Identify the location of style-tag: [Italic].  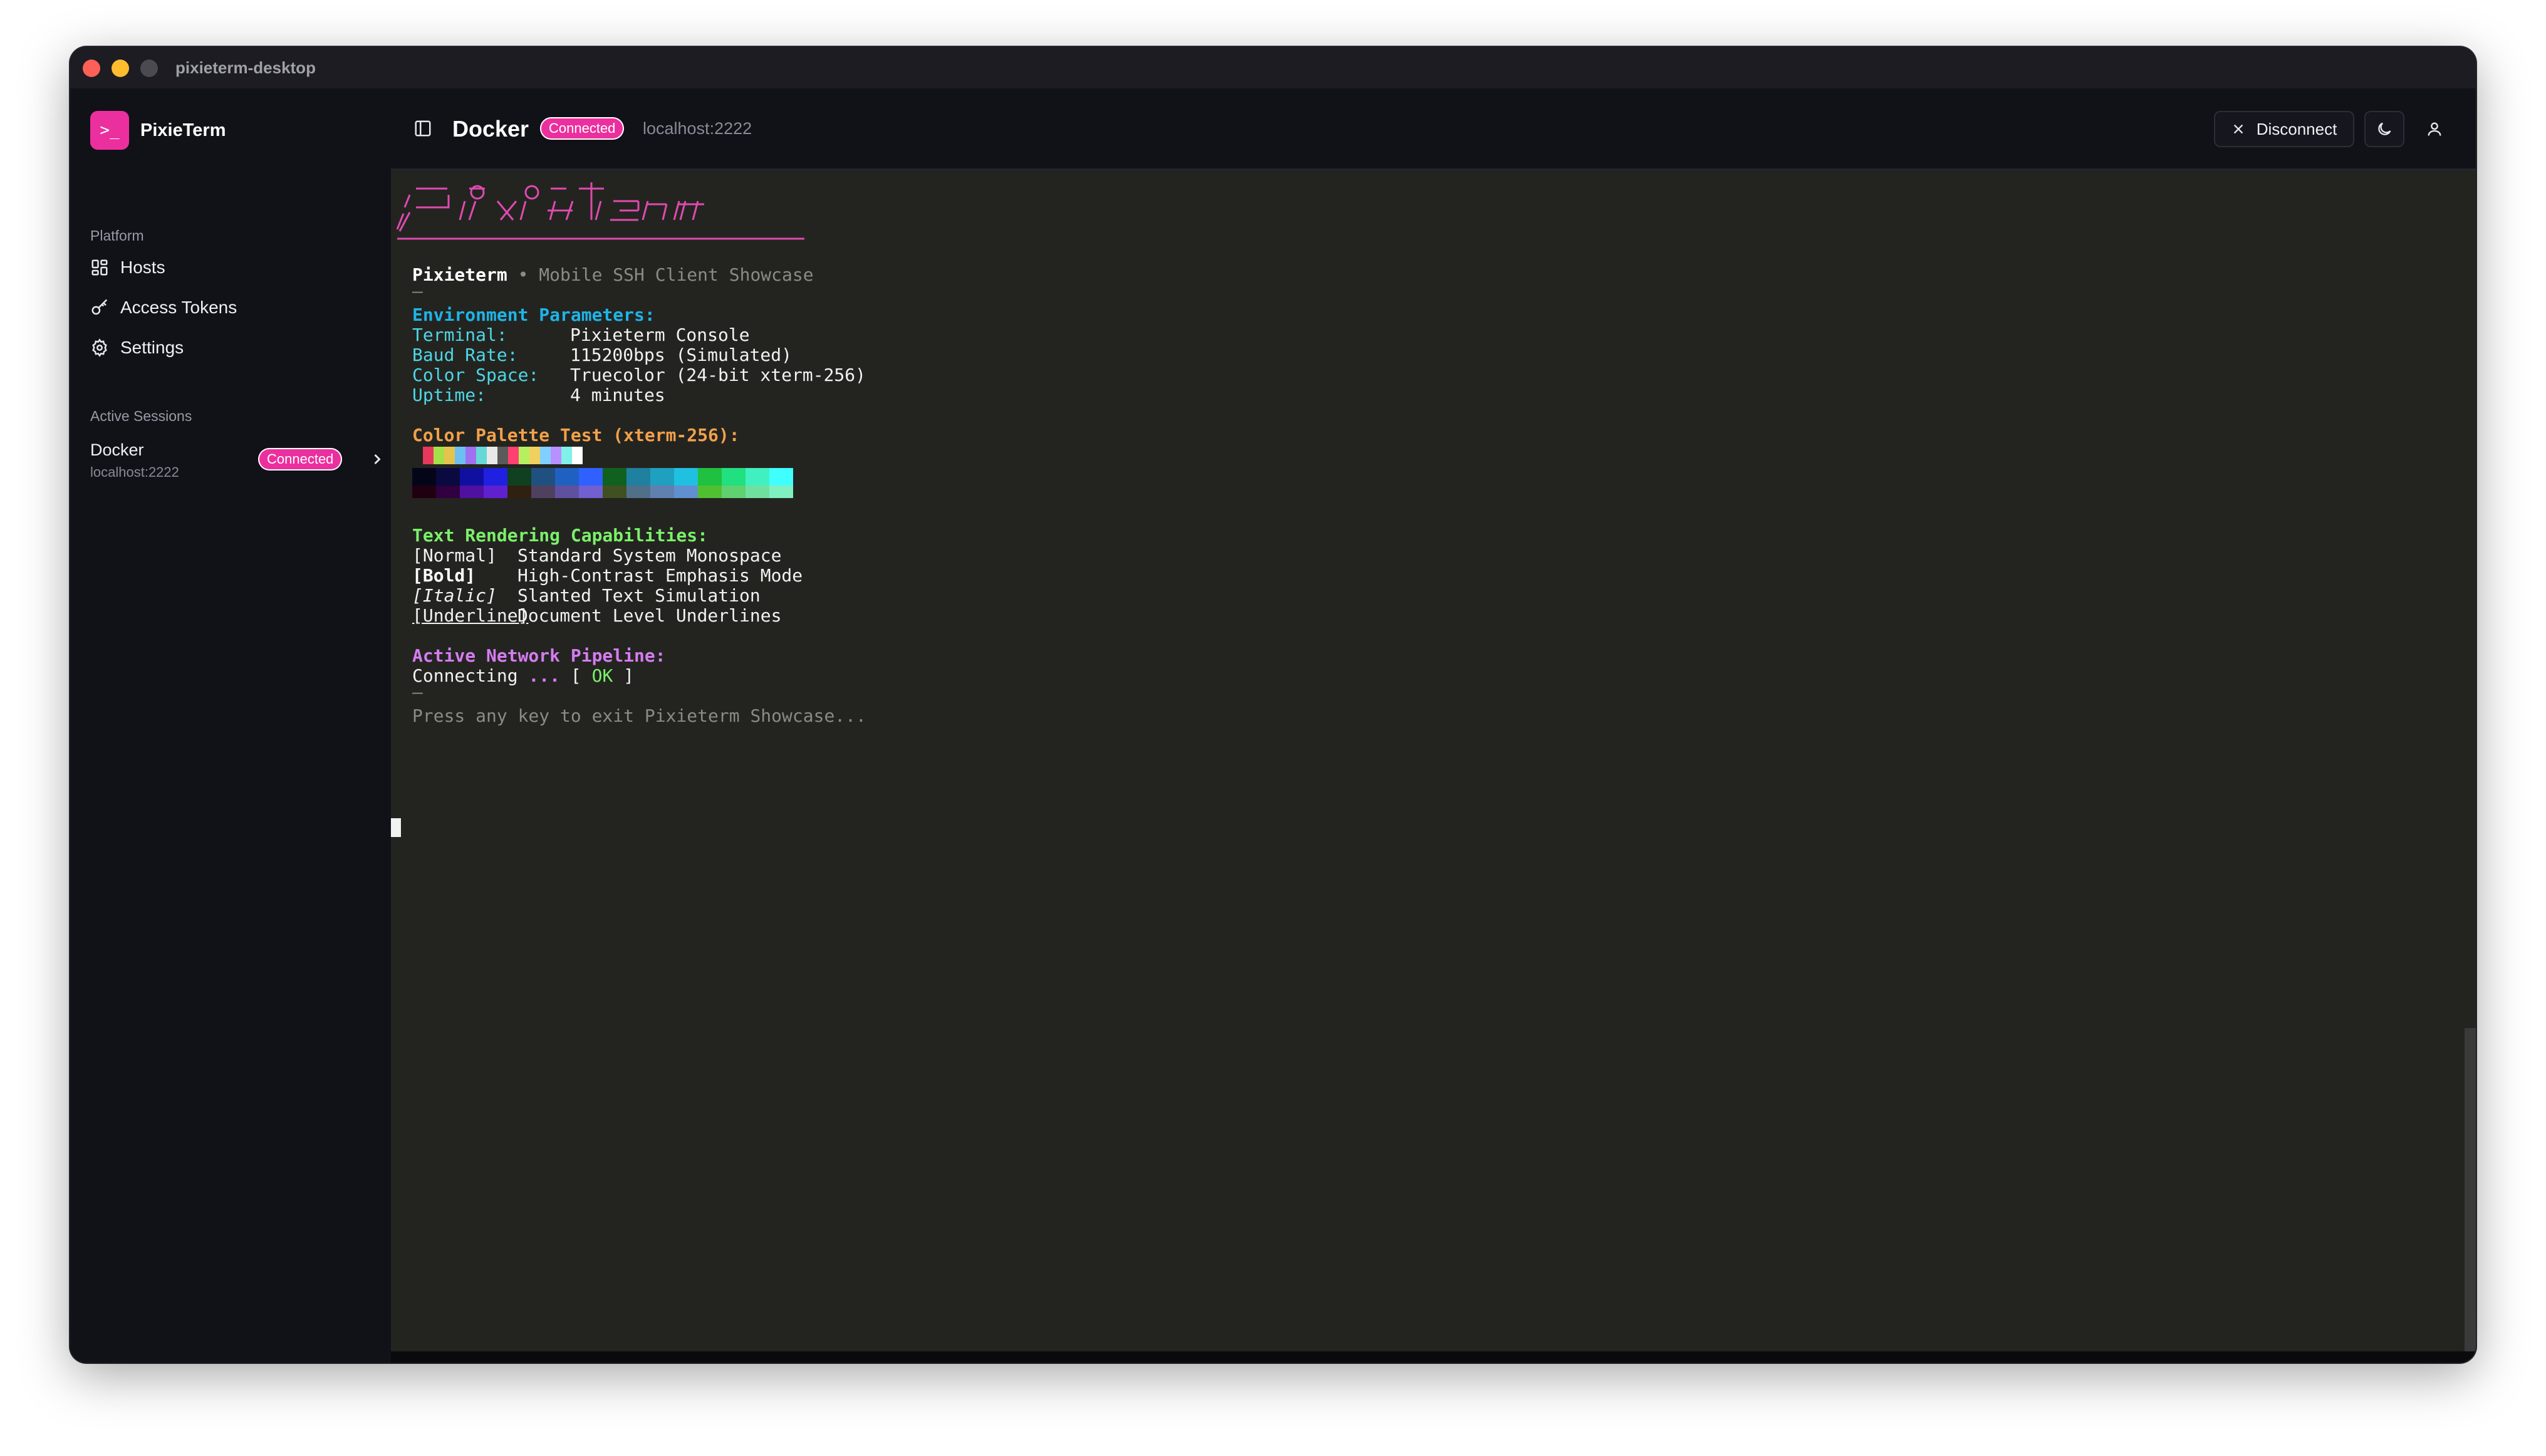
(454, 596).